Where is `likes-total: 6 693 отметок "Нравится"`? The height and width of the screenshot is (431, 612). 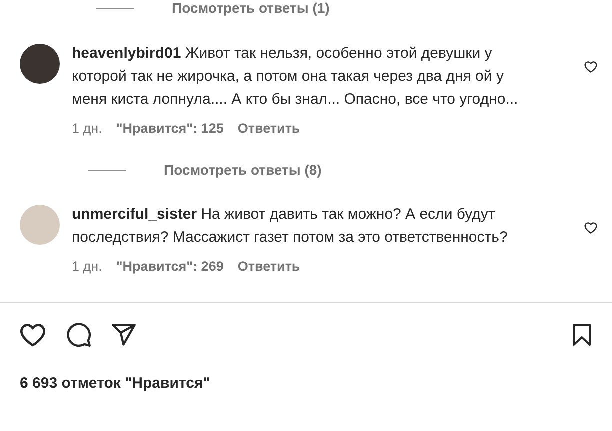 likes-total: 6 693 отметок "Нравится" is located at coordinates (115, 384).